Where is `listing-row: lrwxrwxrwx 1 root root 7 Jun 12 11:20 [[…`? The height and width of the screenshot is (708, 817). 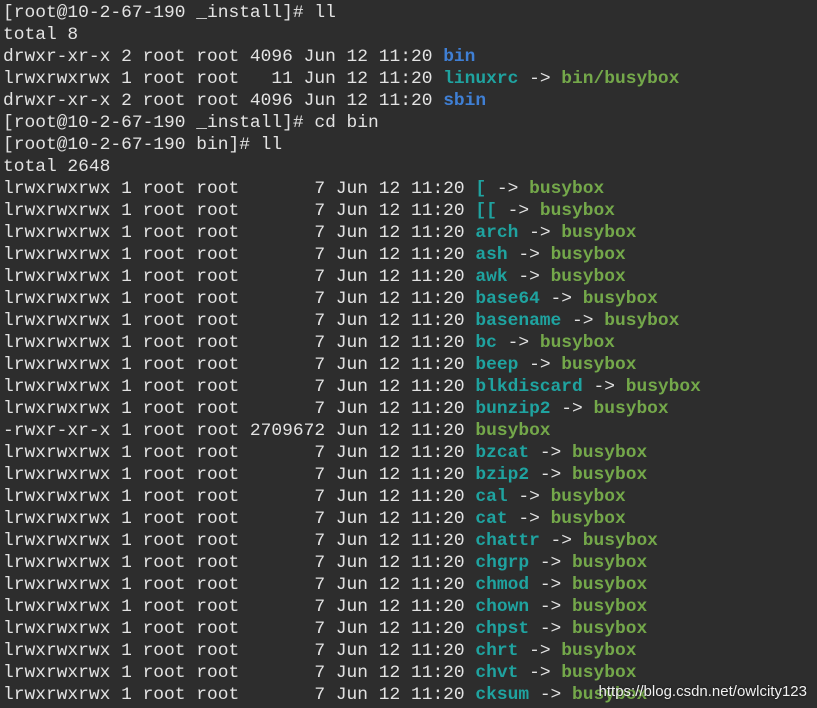
listing-row: lrwxrwxrwx 1 root root 7 Jun 12 11:20 [[… is located at coordinates (410, 211).